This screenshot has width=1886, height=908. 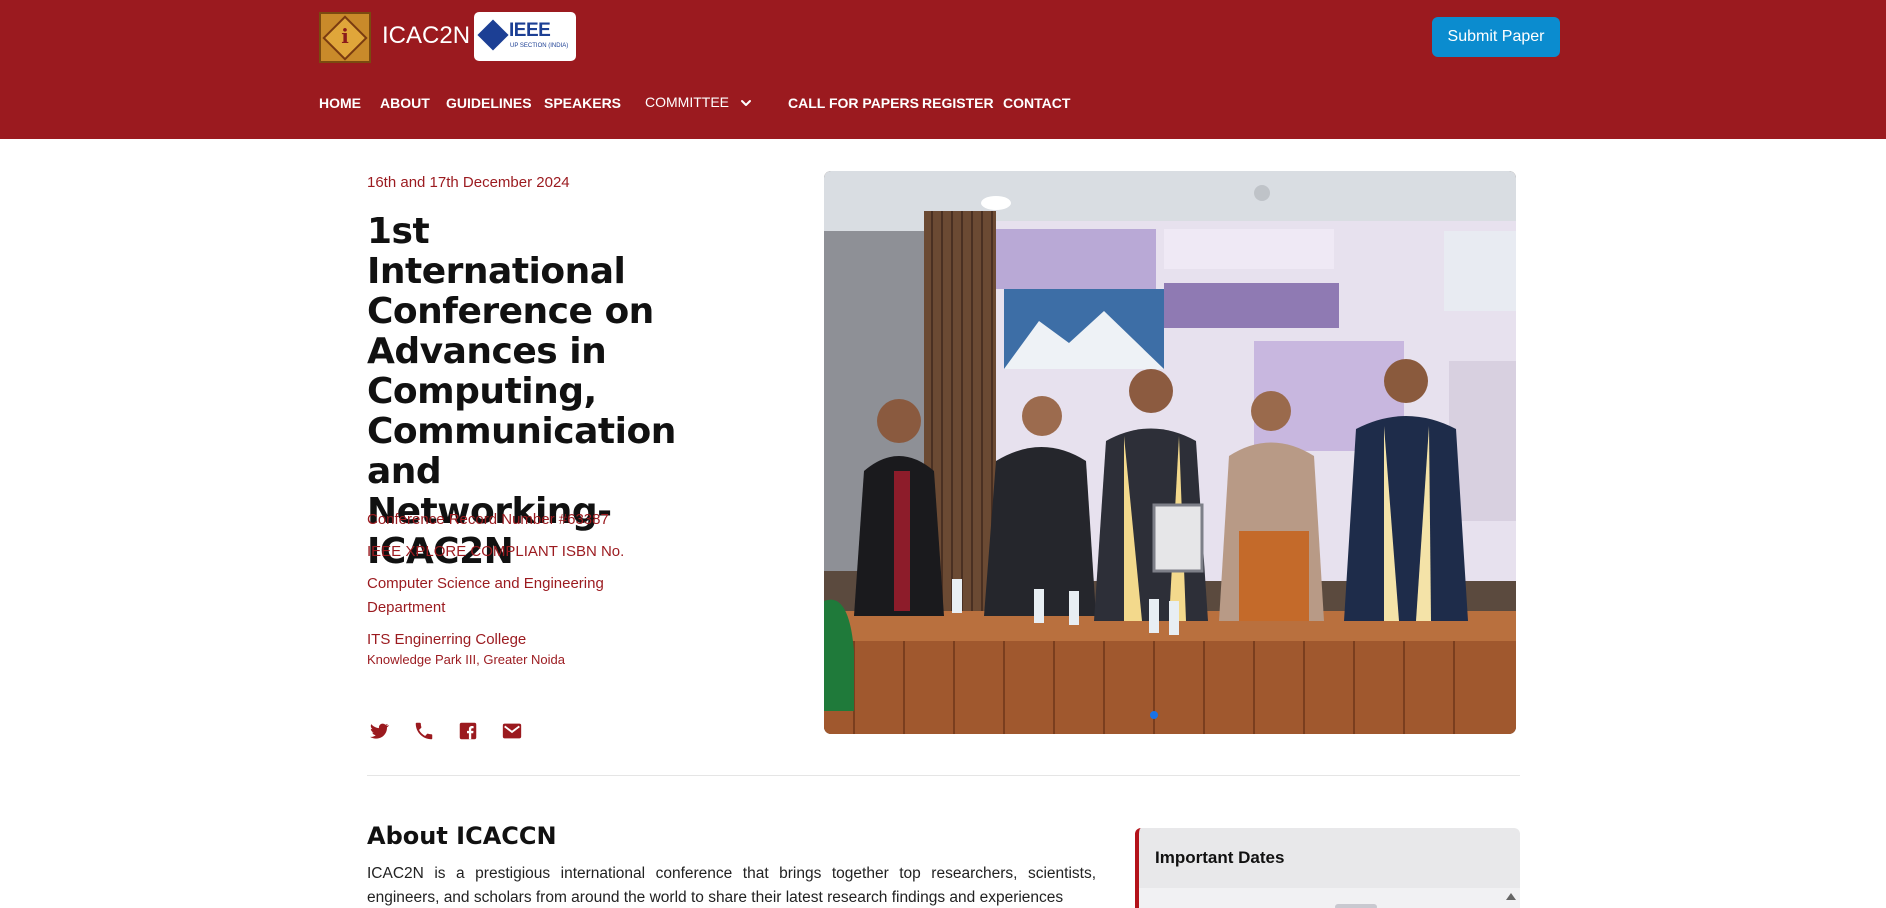 I want to click on nav-register: REGISTER, so click(x=958, y=103).